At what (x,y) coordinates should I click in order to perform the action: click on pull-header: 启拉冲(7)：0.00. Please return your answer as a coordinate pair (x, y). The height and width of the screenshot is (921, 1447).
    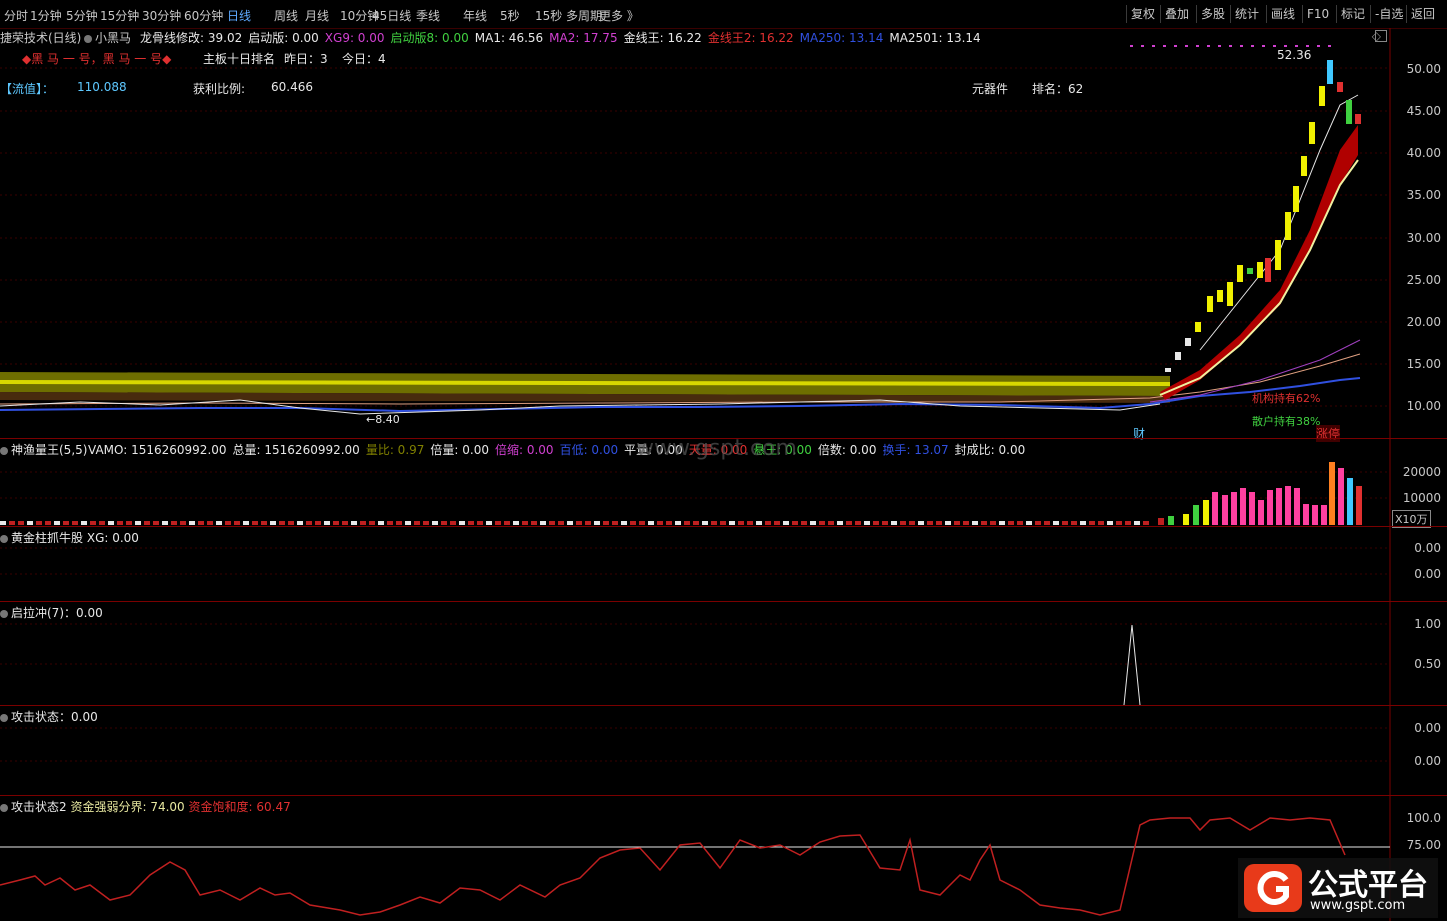
    Looking at the image, I should click on (51, 612).